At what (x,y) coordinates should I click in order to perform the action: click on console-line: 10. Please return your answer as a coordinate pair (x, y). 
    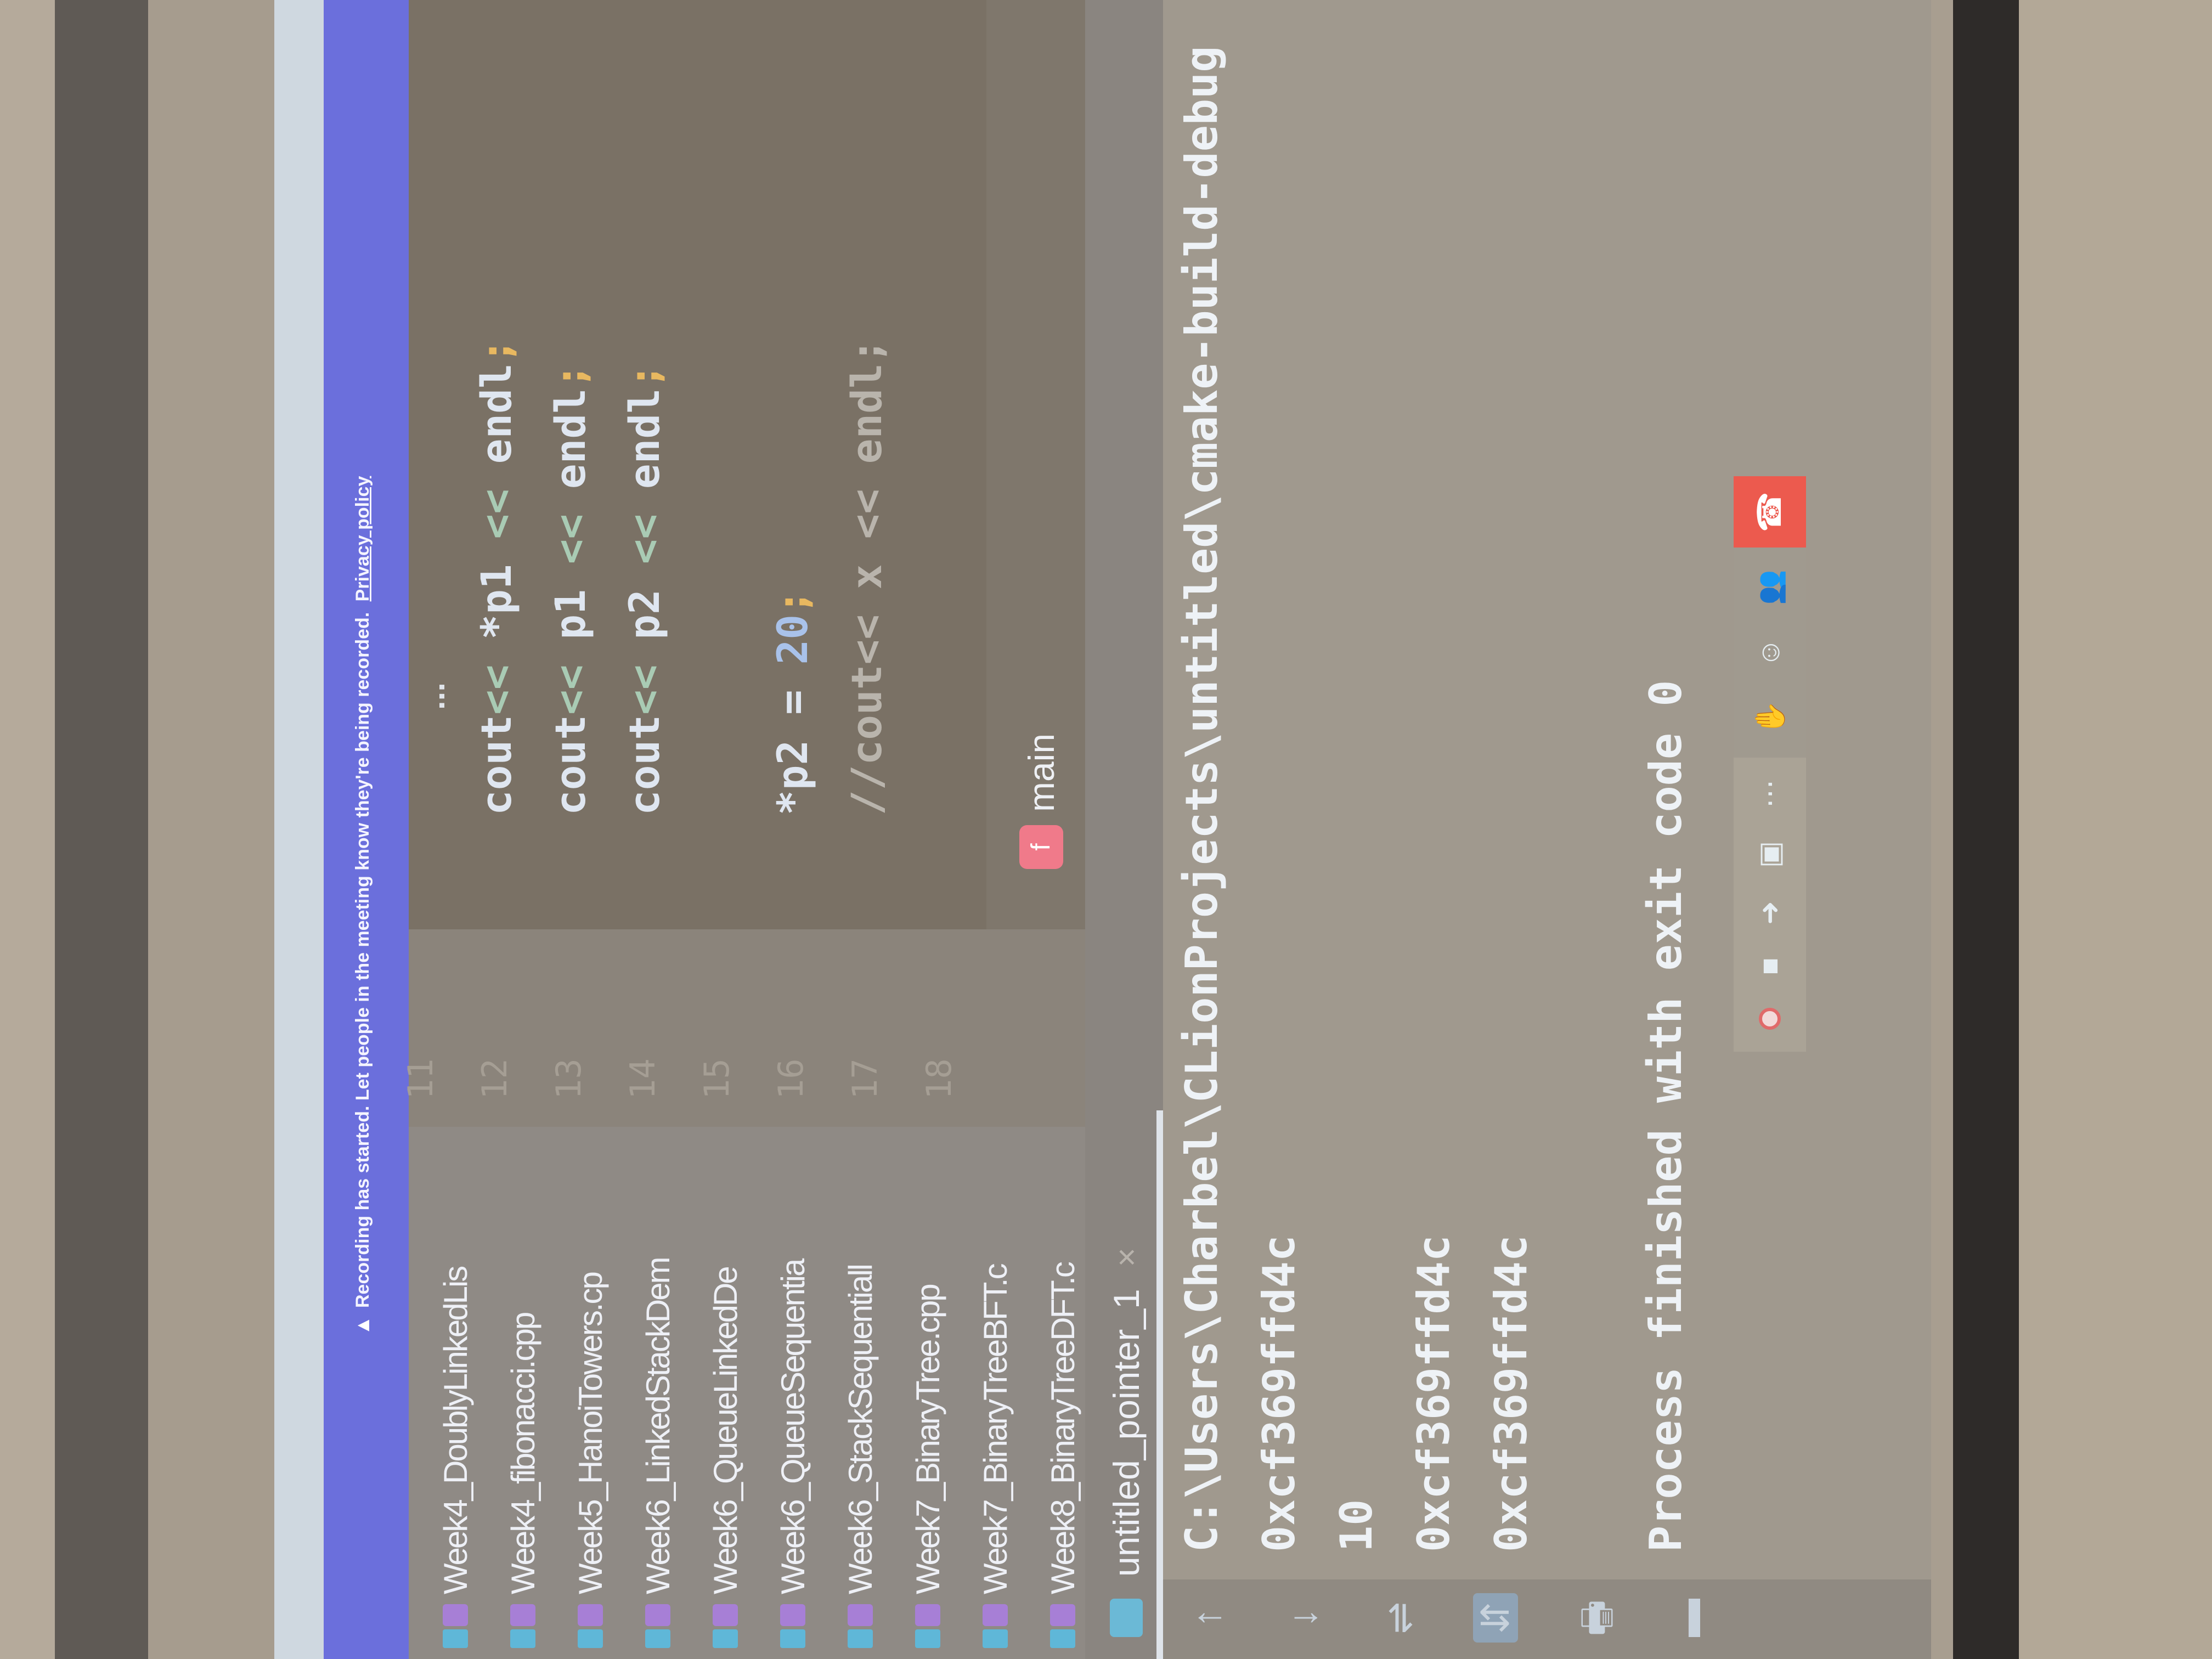
    Looking at the image, I should click on (1356, 1525).